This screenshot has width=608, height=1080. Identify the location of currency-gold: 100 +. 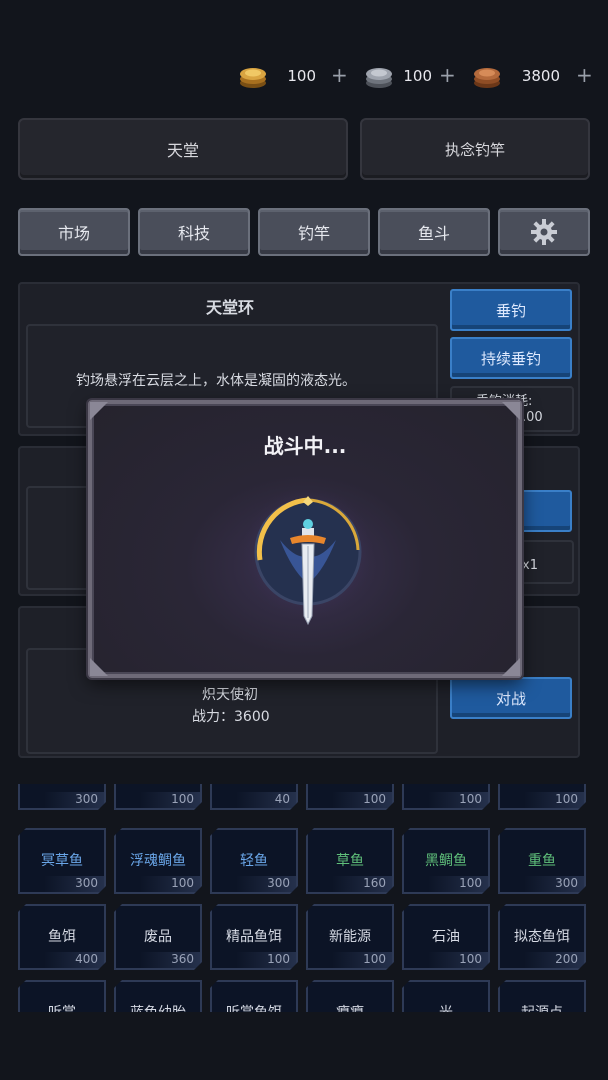
(293, 76).